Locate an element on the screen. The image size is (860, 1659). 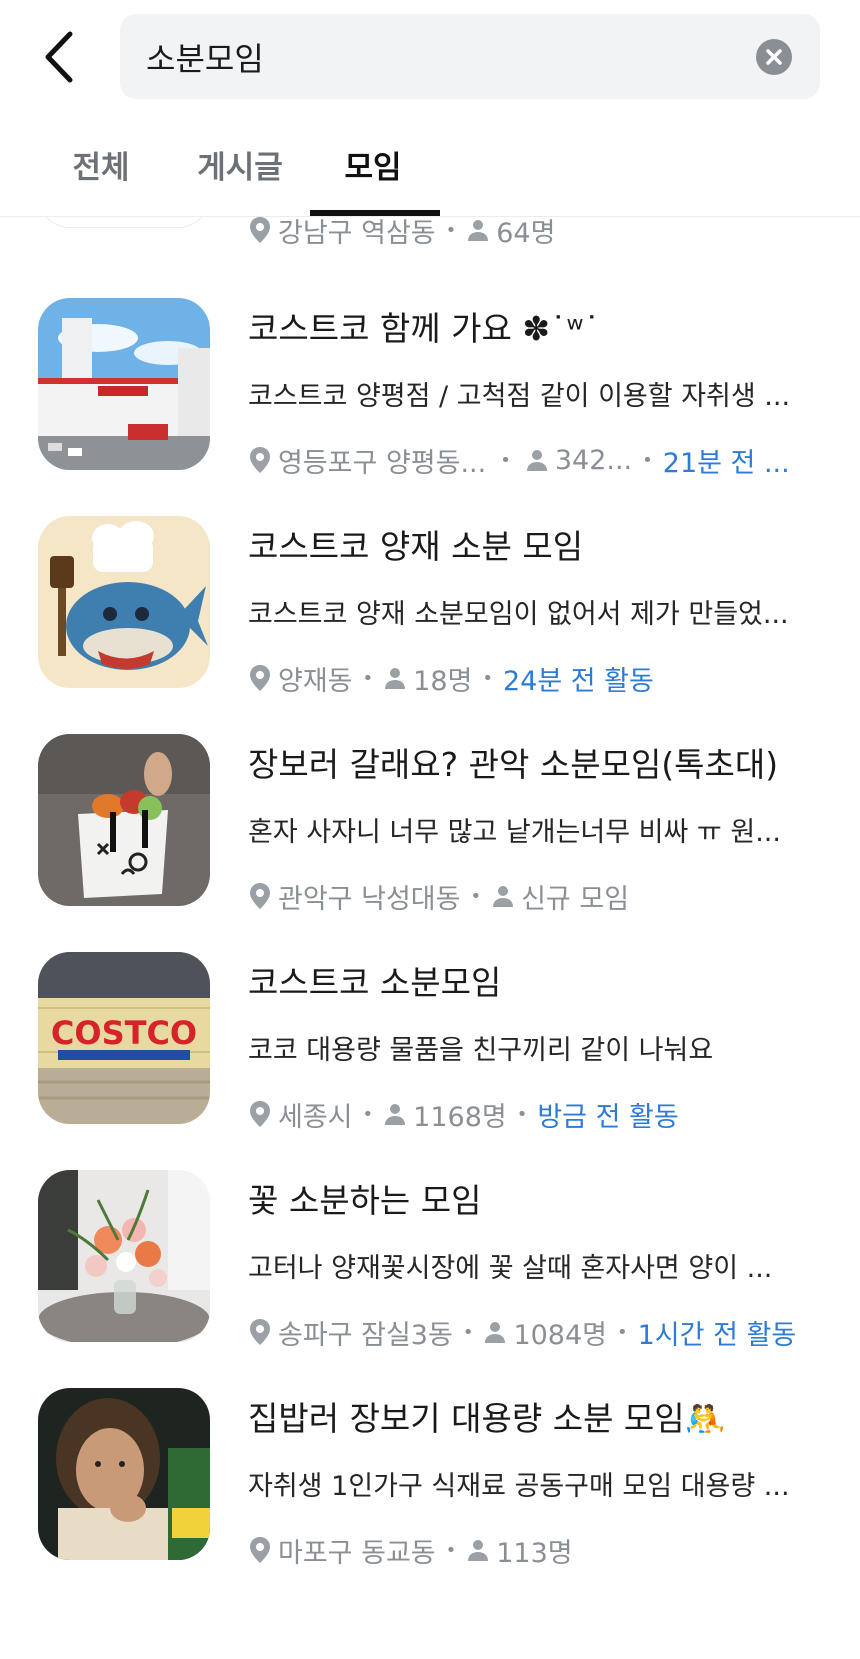
back-button is located at coordinates (60, 57).